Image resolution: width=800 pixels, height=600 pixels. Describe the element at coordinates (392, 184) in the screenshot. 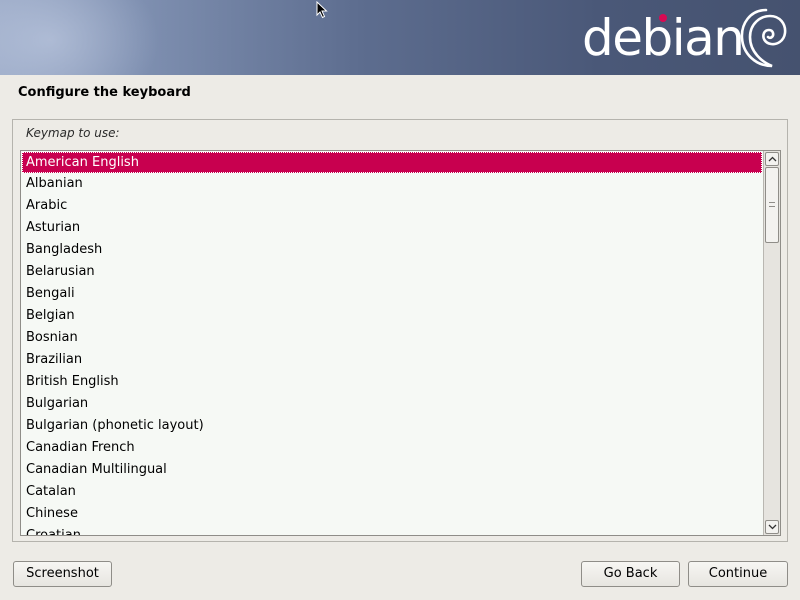

I see `keymap-option: Albanian` at that location.